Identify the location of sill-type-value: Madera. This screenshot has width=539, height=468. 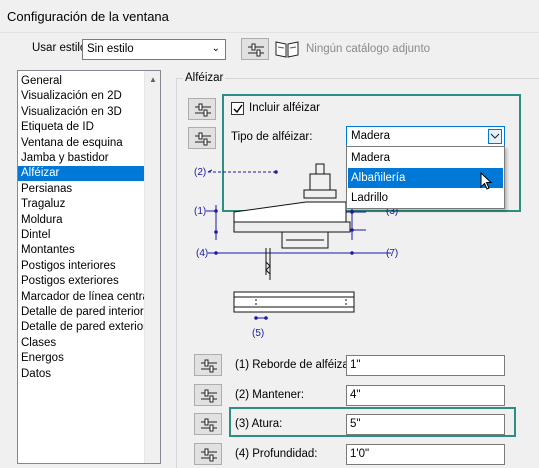
(370, 136).